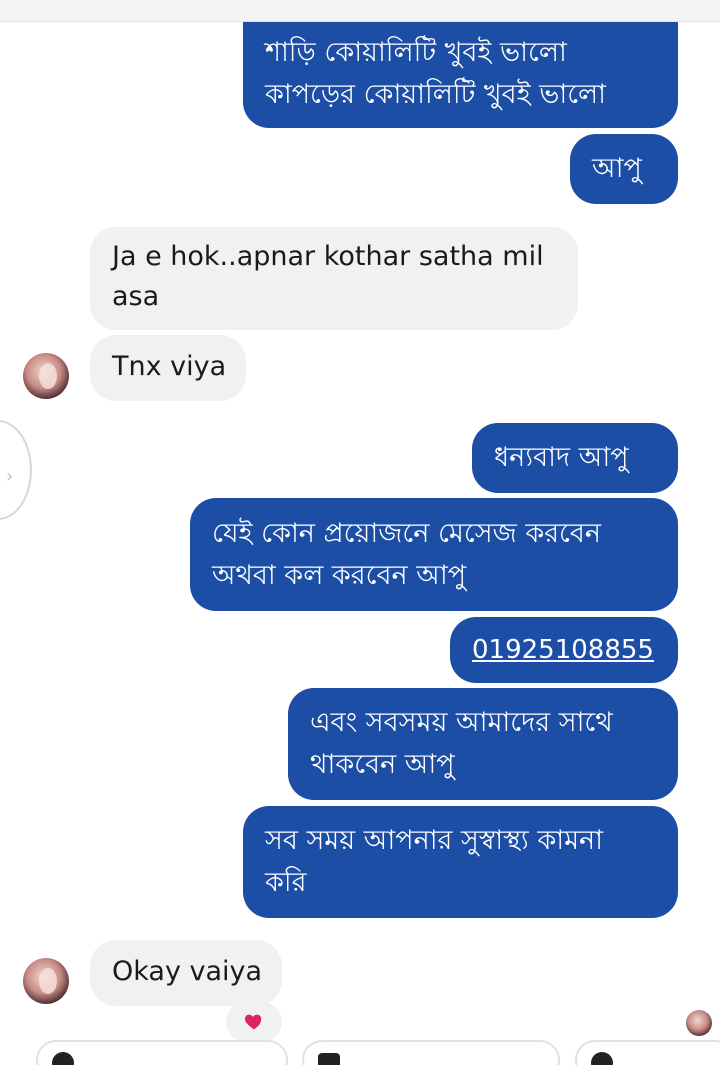 Image resolution: width=720 pixels, height=1065 pixels. I want to click on quick-actions-bar, so click(360, 1052).